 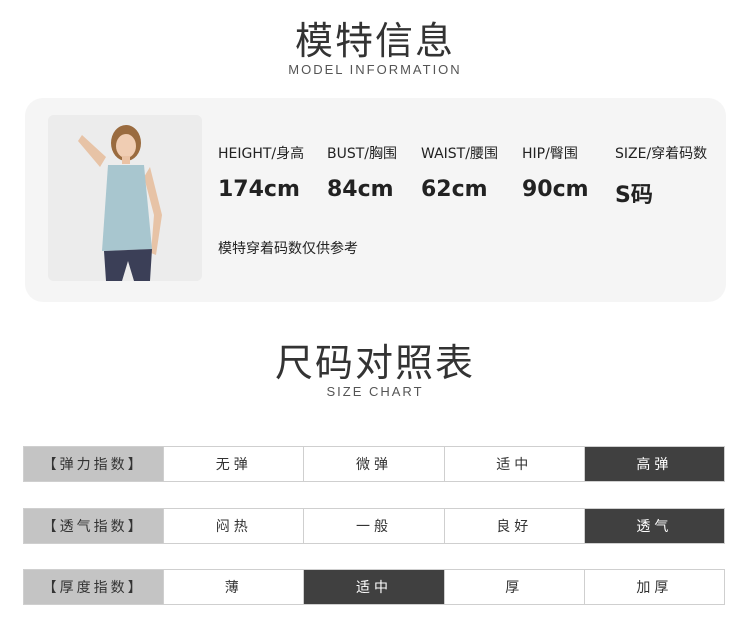 I want to click on stat-waist: WAIST/腰围 62cm, so click(x=459, y=172).